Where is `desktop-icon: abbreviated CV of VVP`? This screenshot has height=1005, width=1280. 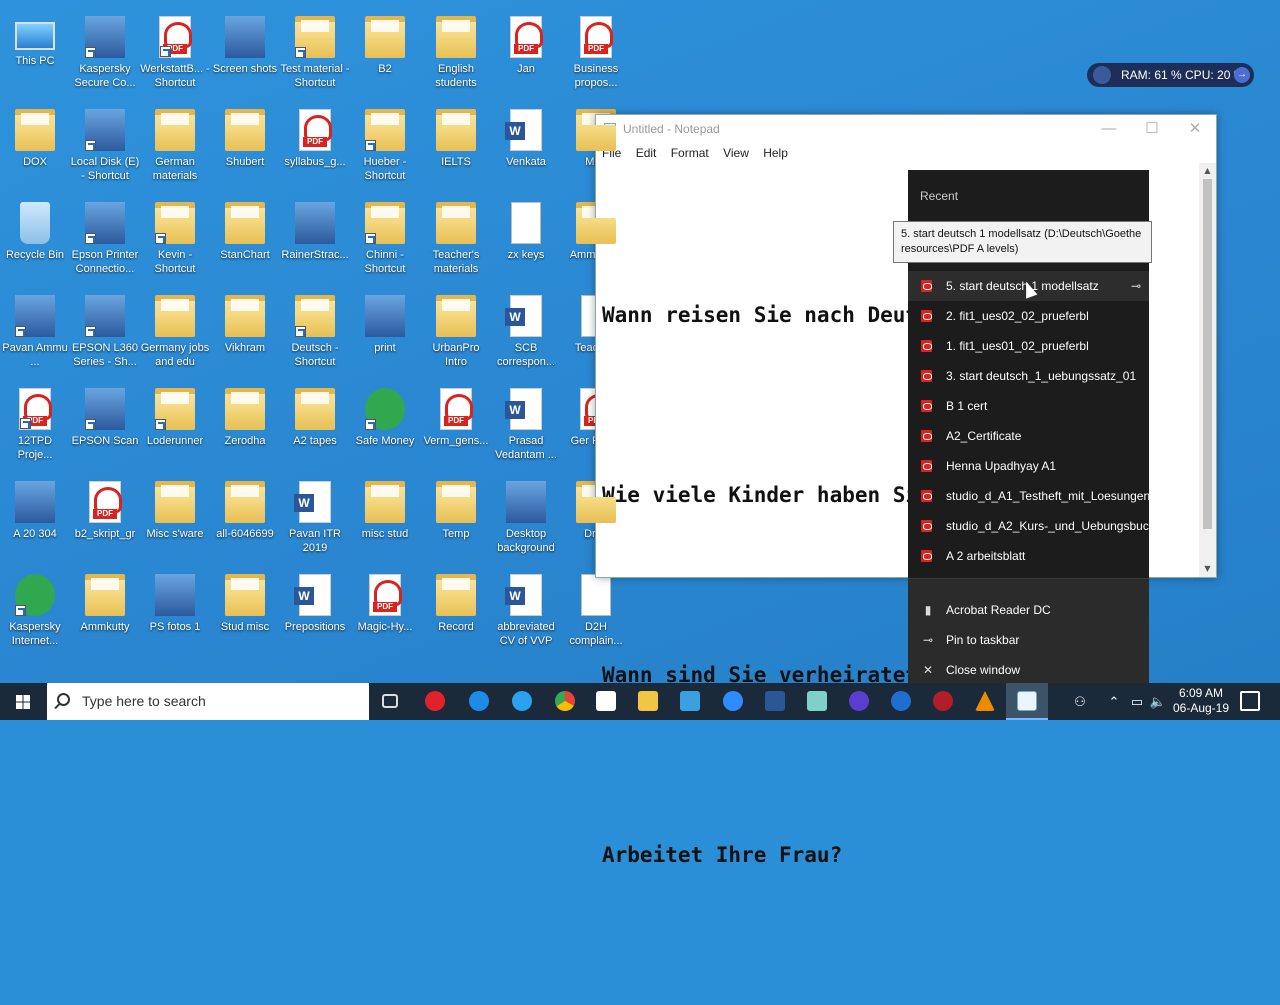
desktop-icon: abbreviated CV of VVP is located at coordinates (526, 613).